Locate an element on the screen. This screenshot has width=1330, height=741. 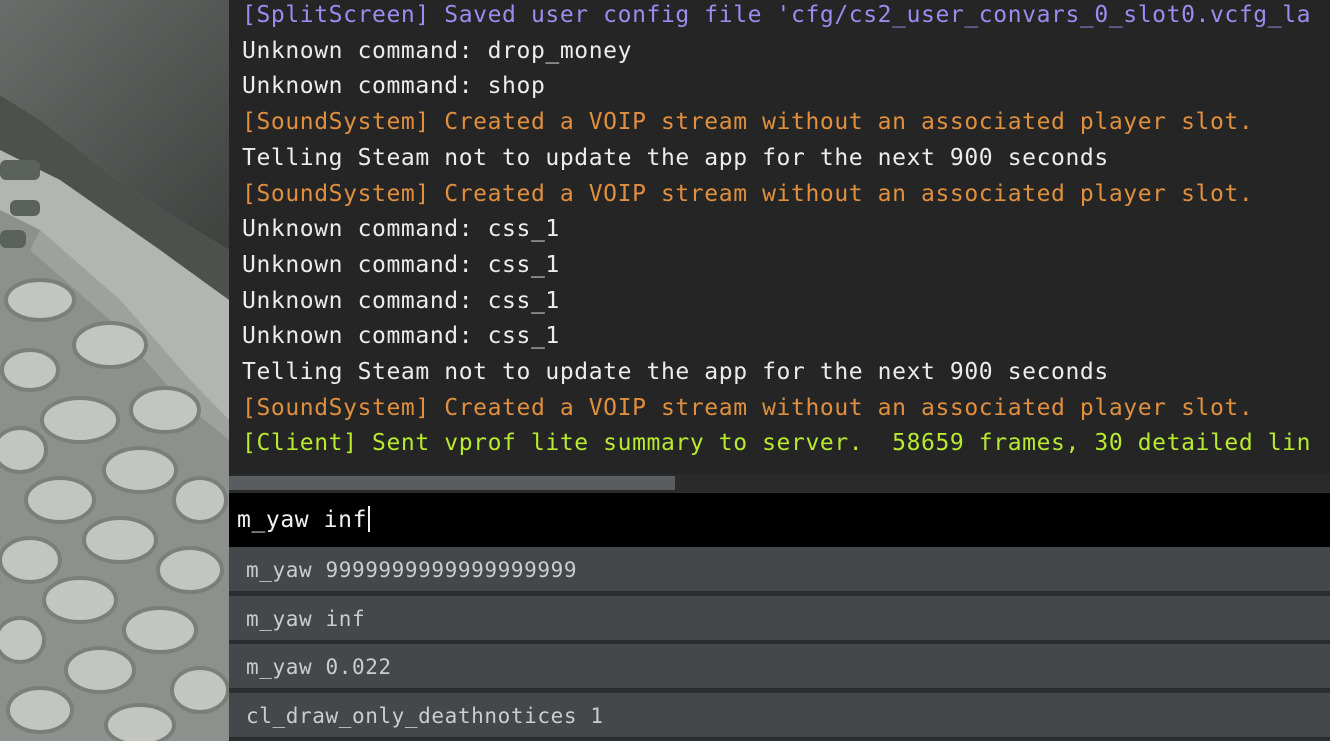
suggestion-label: m_yaw 9999999999999999999 is located at coordinates (412, 570).